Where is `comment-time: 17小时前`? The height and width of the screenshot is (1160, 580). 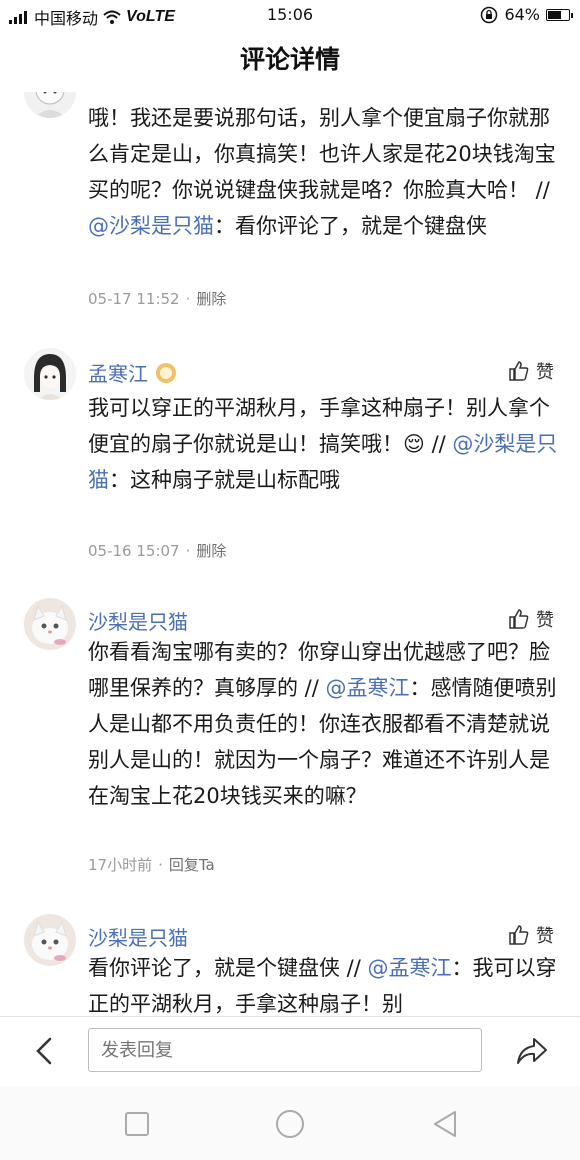 comment-time: 17小时前 is located at coordinates (120, 865).